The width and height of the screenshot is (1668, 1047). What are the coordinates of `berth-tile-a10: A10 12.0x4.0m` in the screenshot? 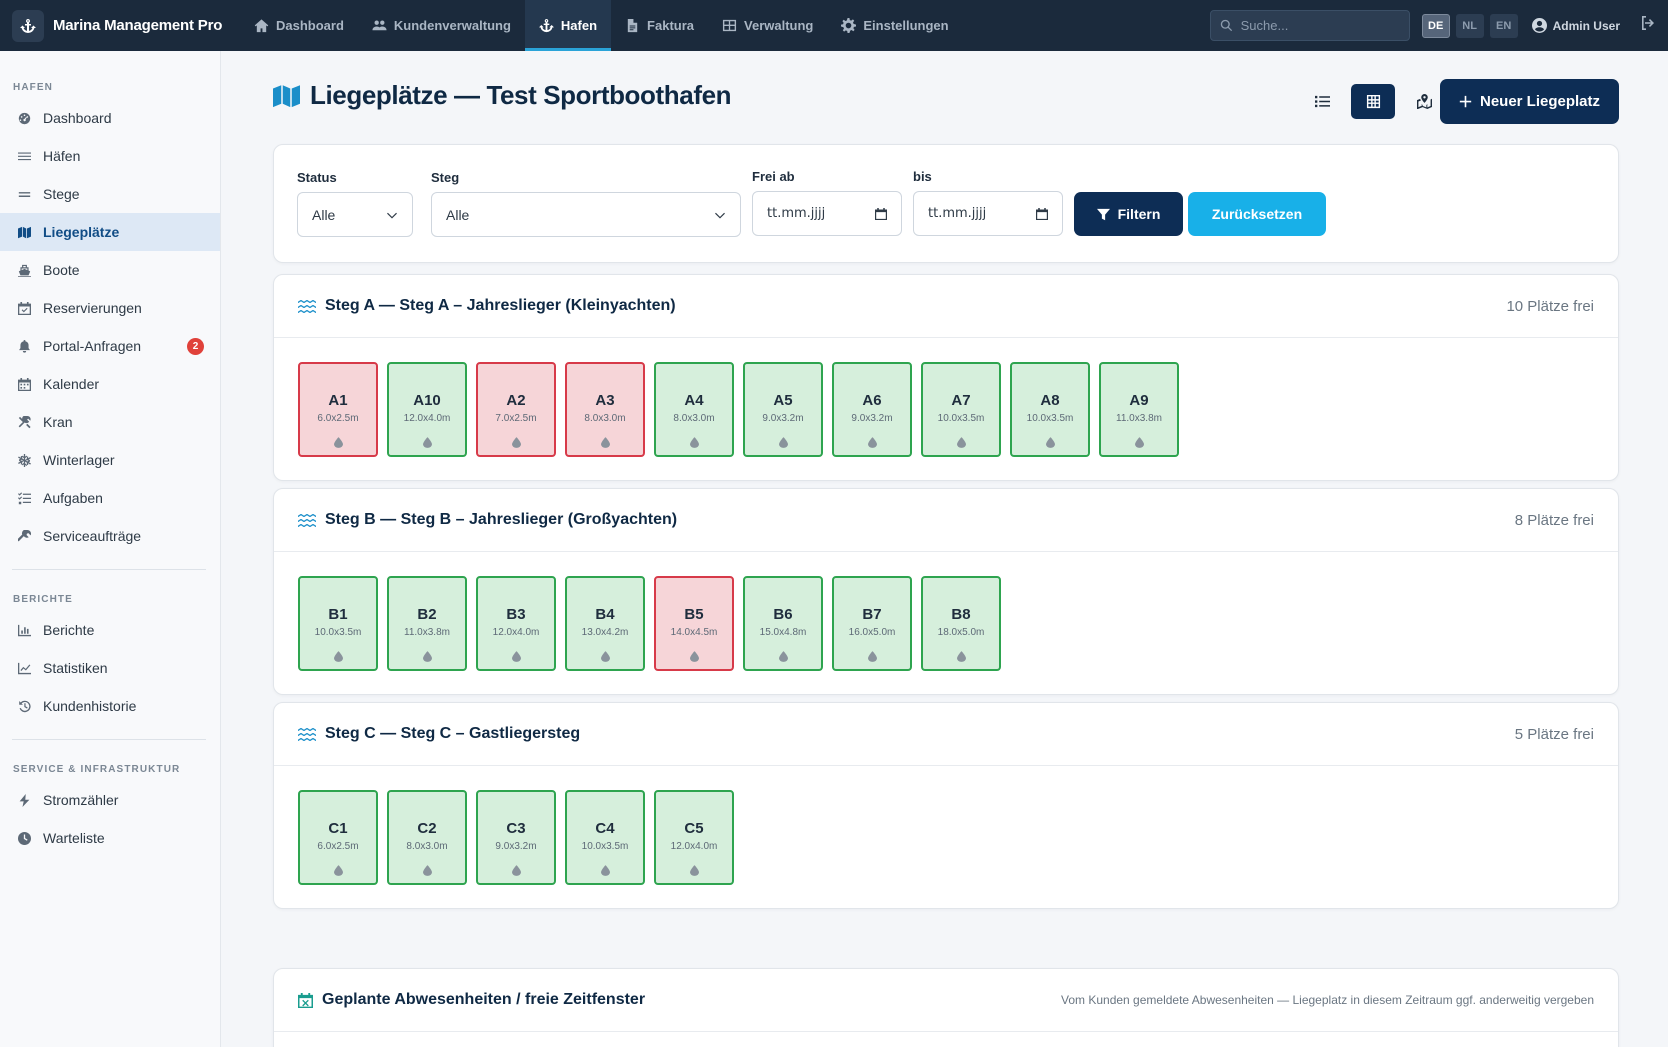 It's located at (427, 409).